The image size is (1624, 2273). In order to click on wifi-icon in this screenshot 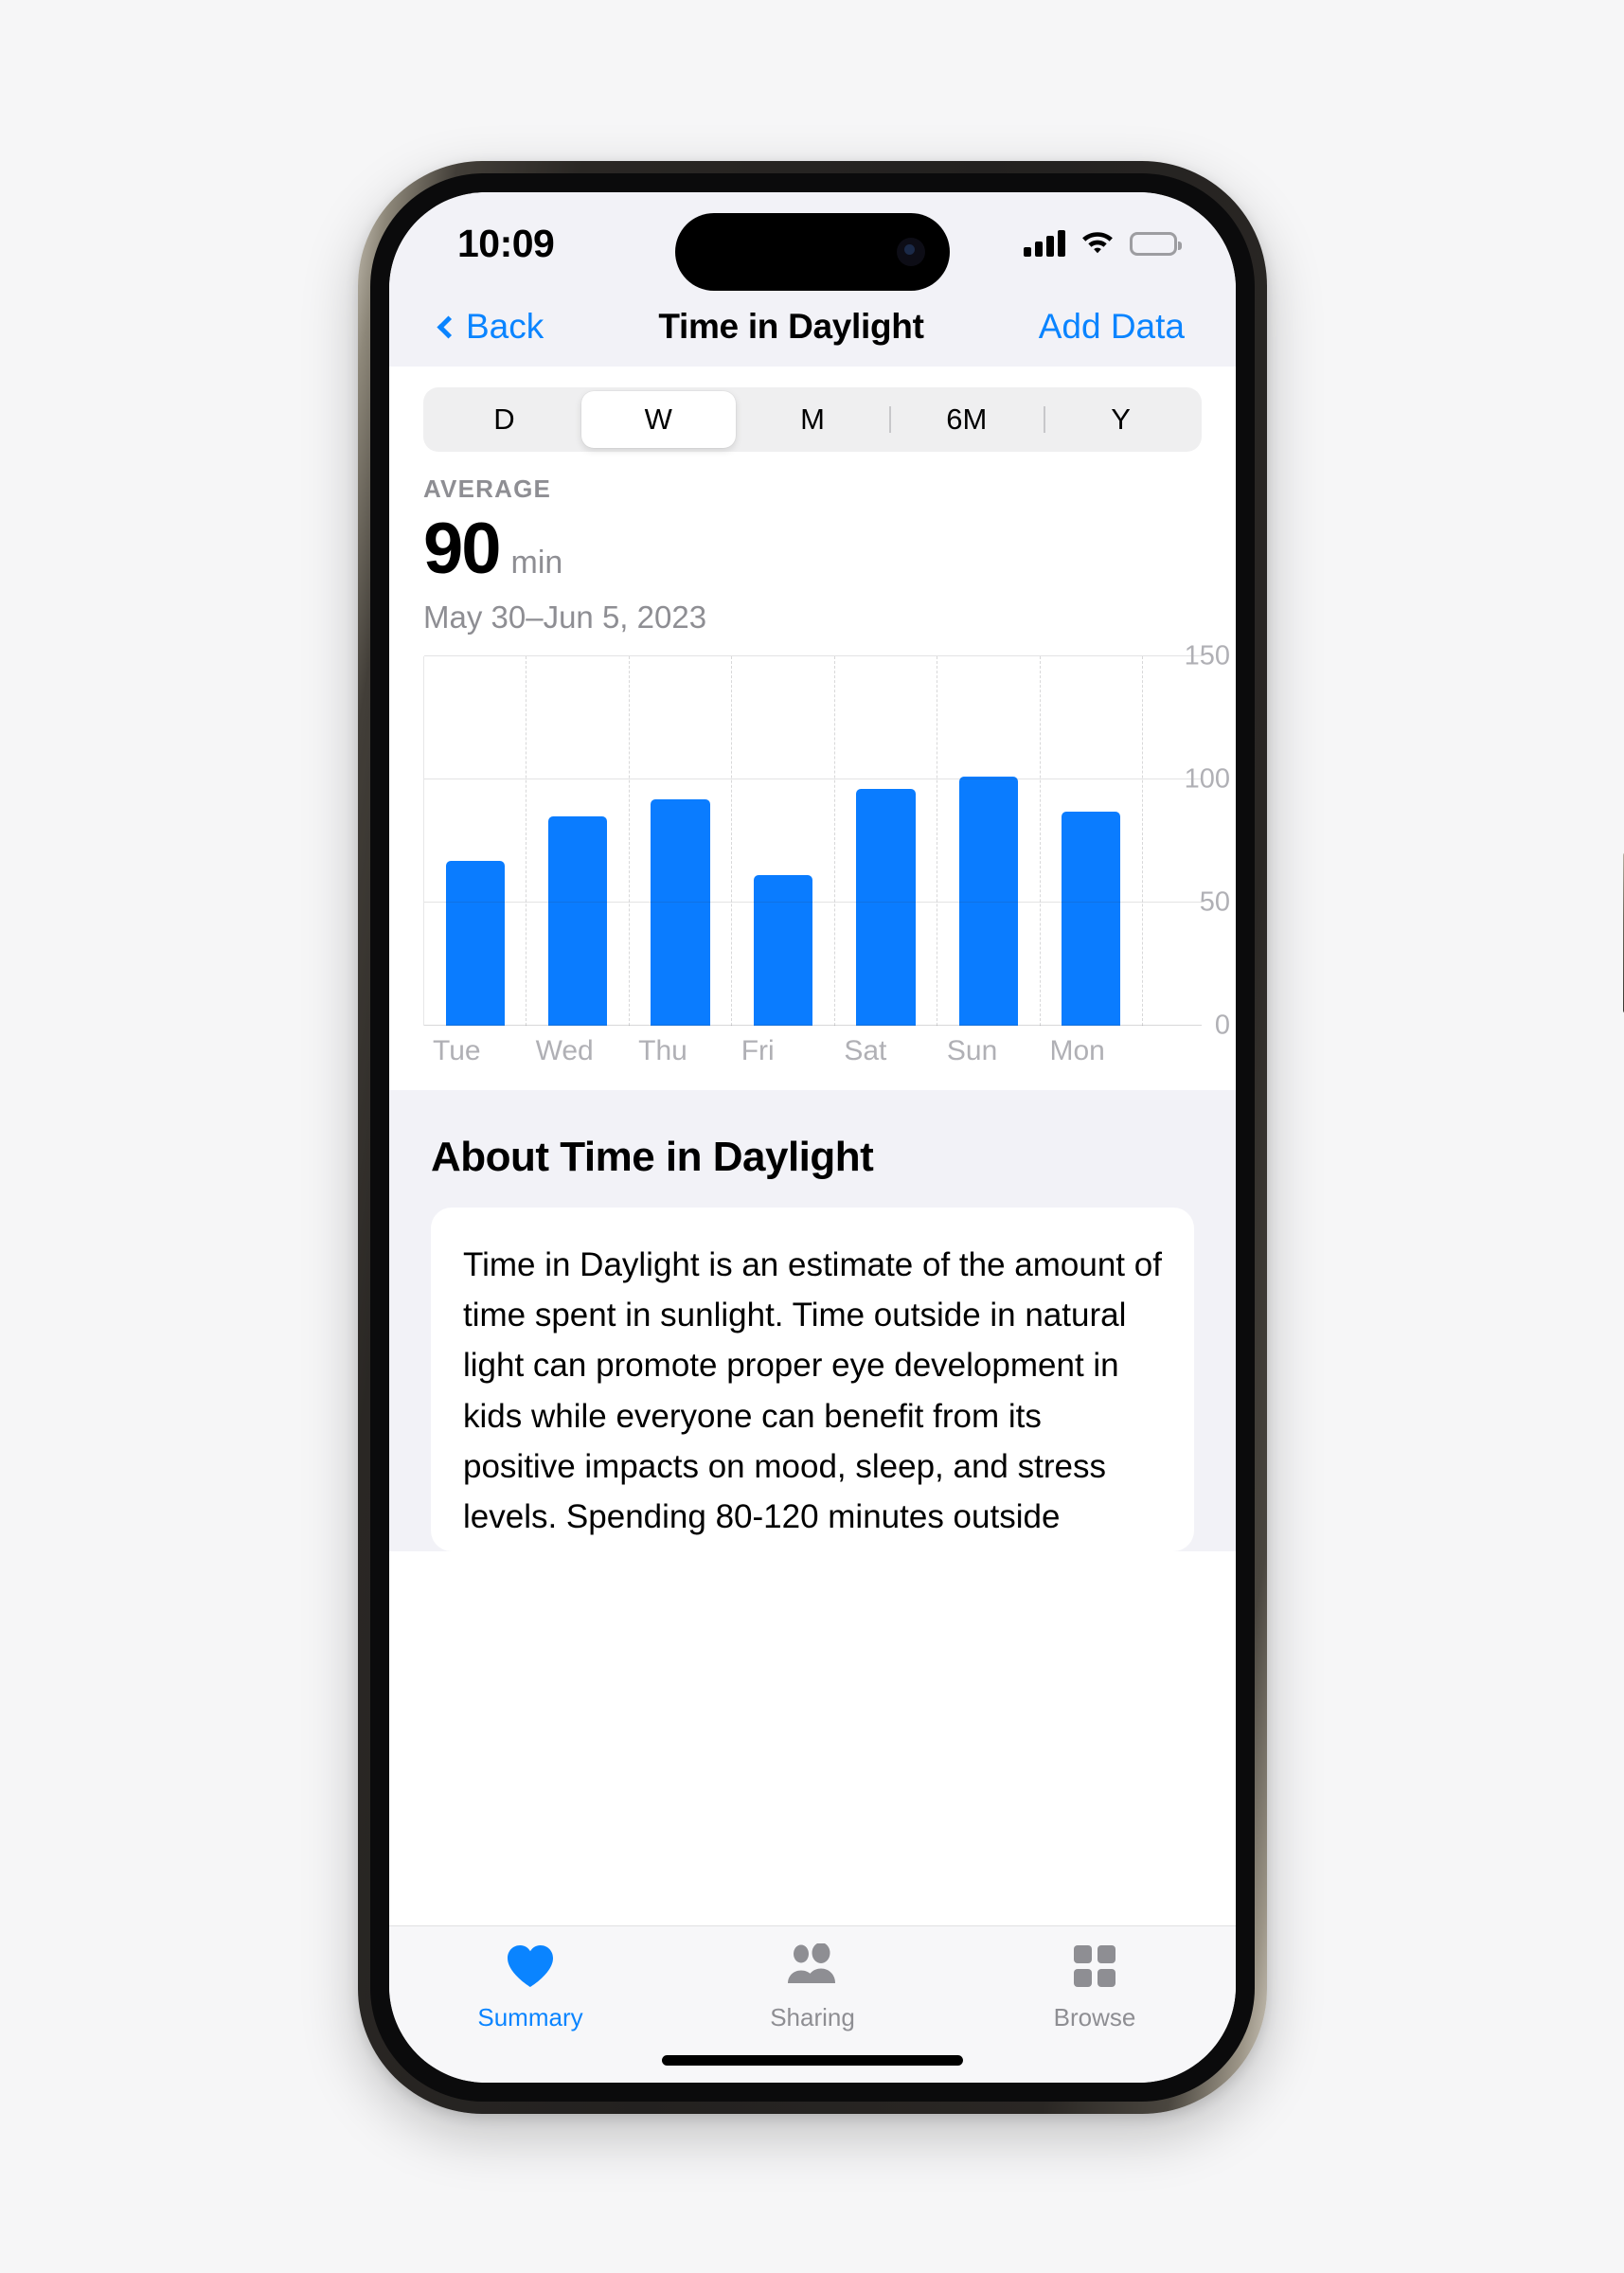, I will do `click(1097, 244)`.